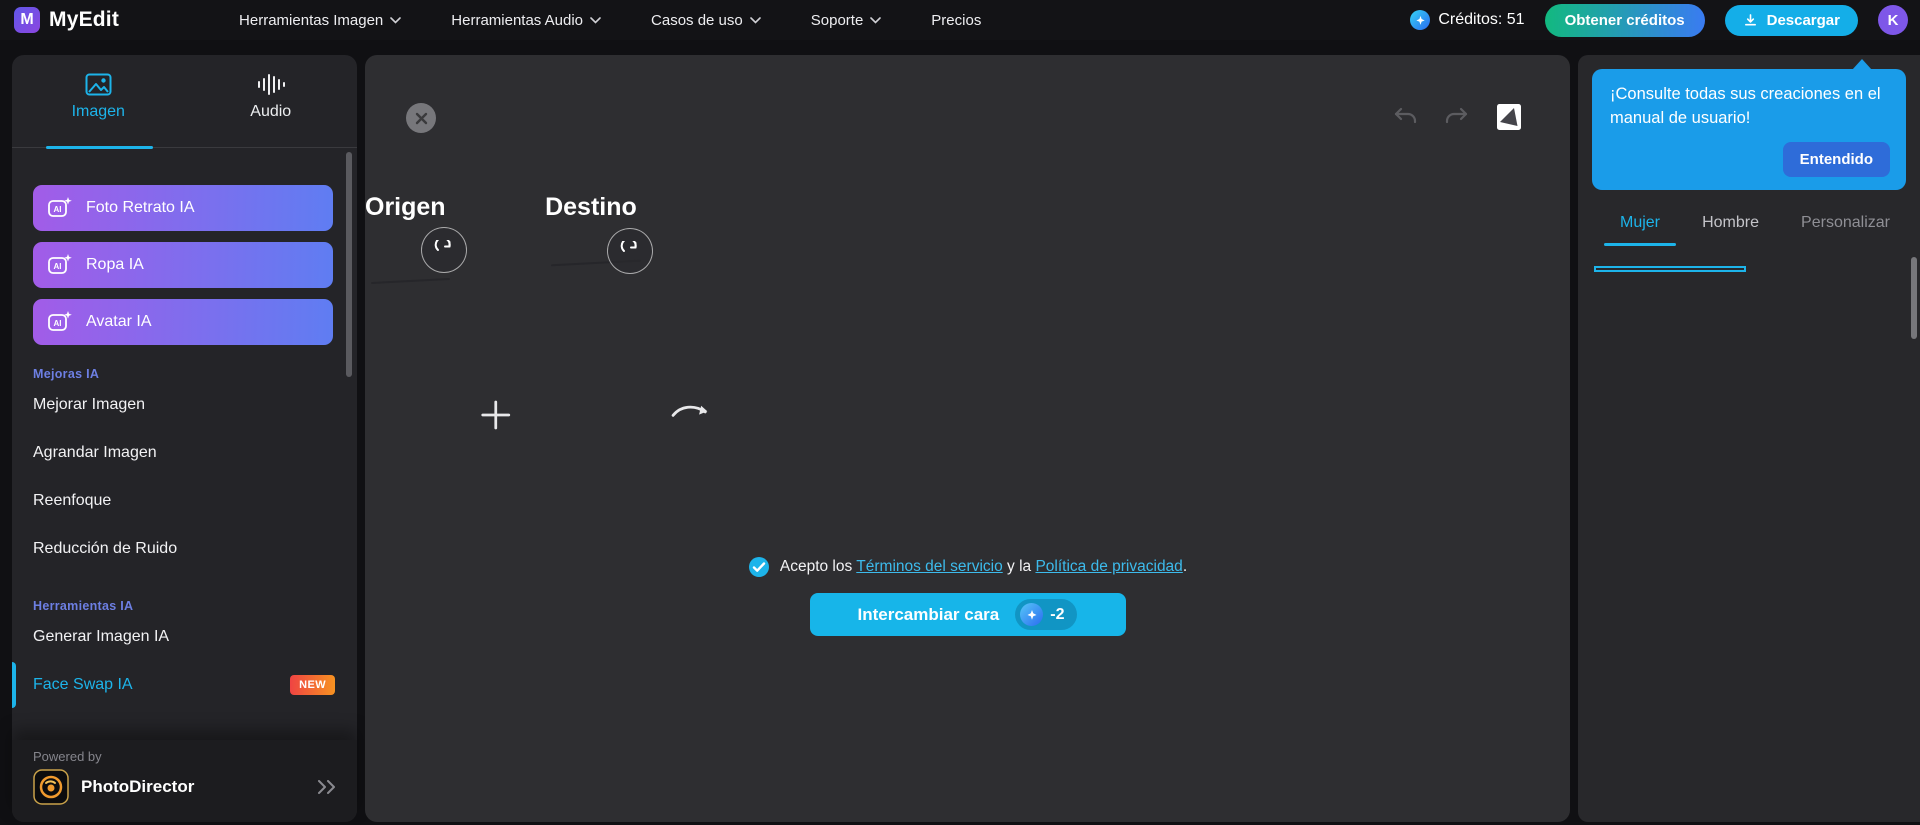 Image resolution: width=1920 pixels, height=825 pixels. What do you see at coordinates (98, 84) in the screenshot?
I see `image-icon` at bounding box center [98, 84].